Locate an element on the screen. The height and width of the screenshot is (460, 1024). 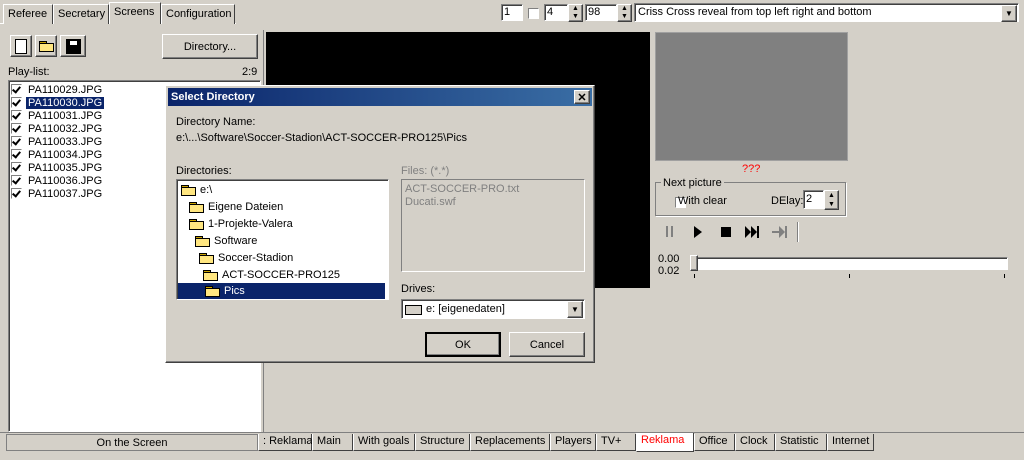
next-picture-label: Next picture is located at coordinates (692, 183).